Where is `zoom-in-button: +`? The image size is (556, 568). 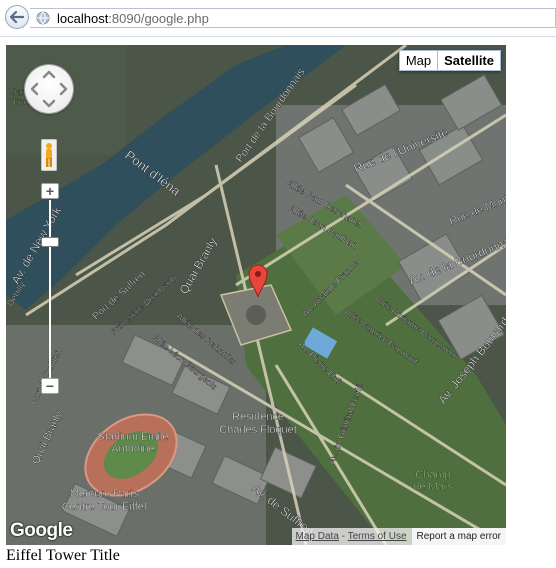
zoom-in-button: + is located at coordinates (50, 191).